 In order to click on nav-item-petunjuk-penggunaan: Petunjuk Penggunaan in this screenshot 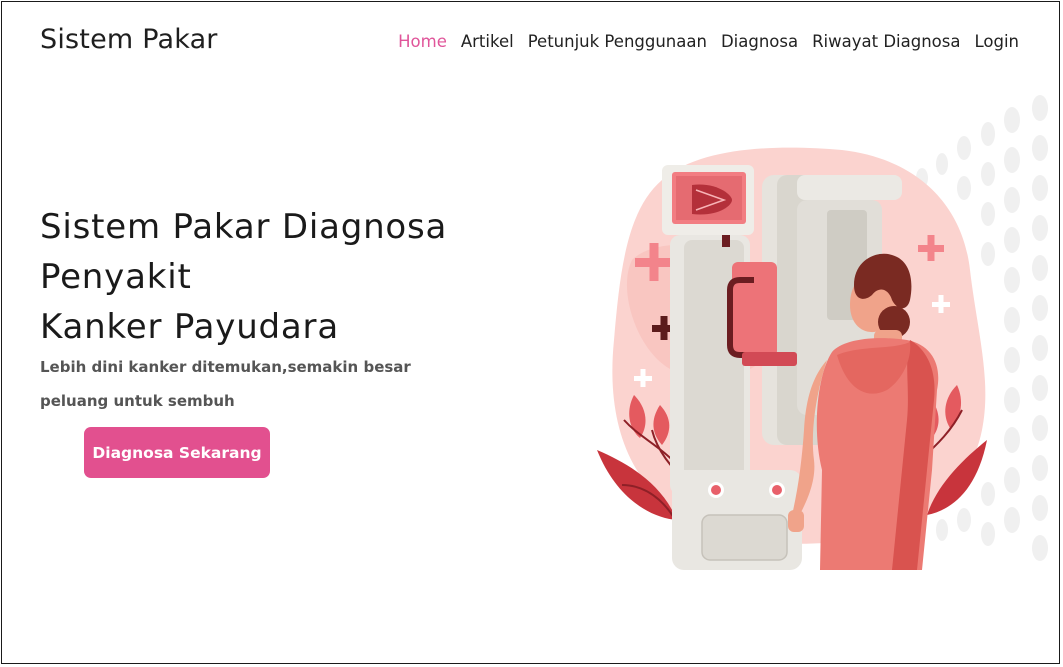, I will do `click(617, 41)`.